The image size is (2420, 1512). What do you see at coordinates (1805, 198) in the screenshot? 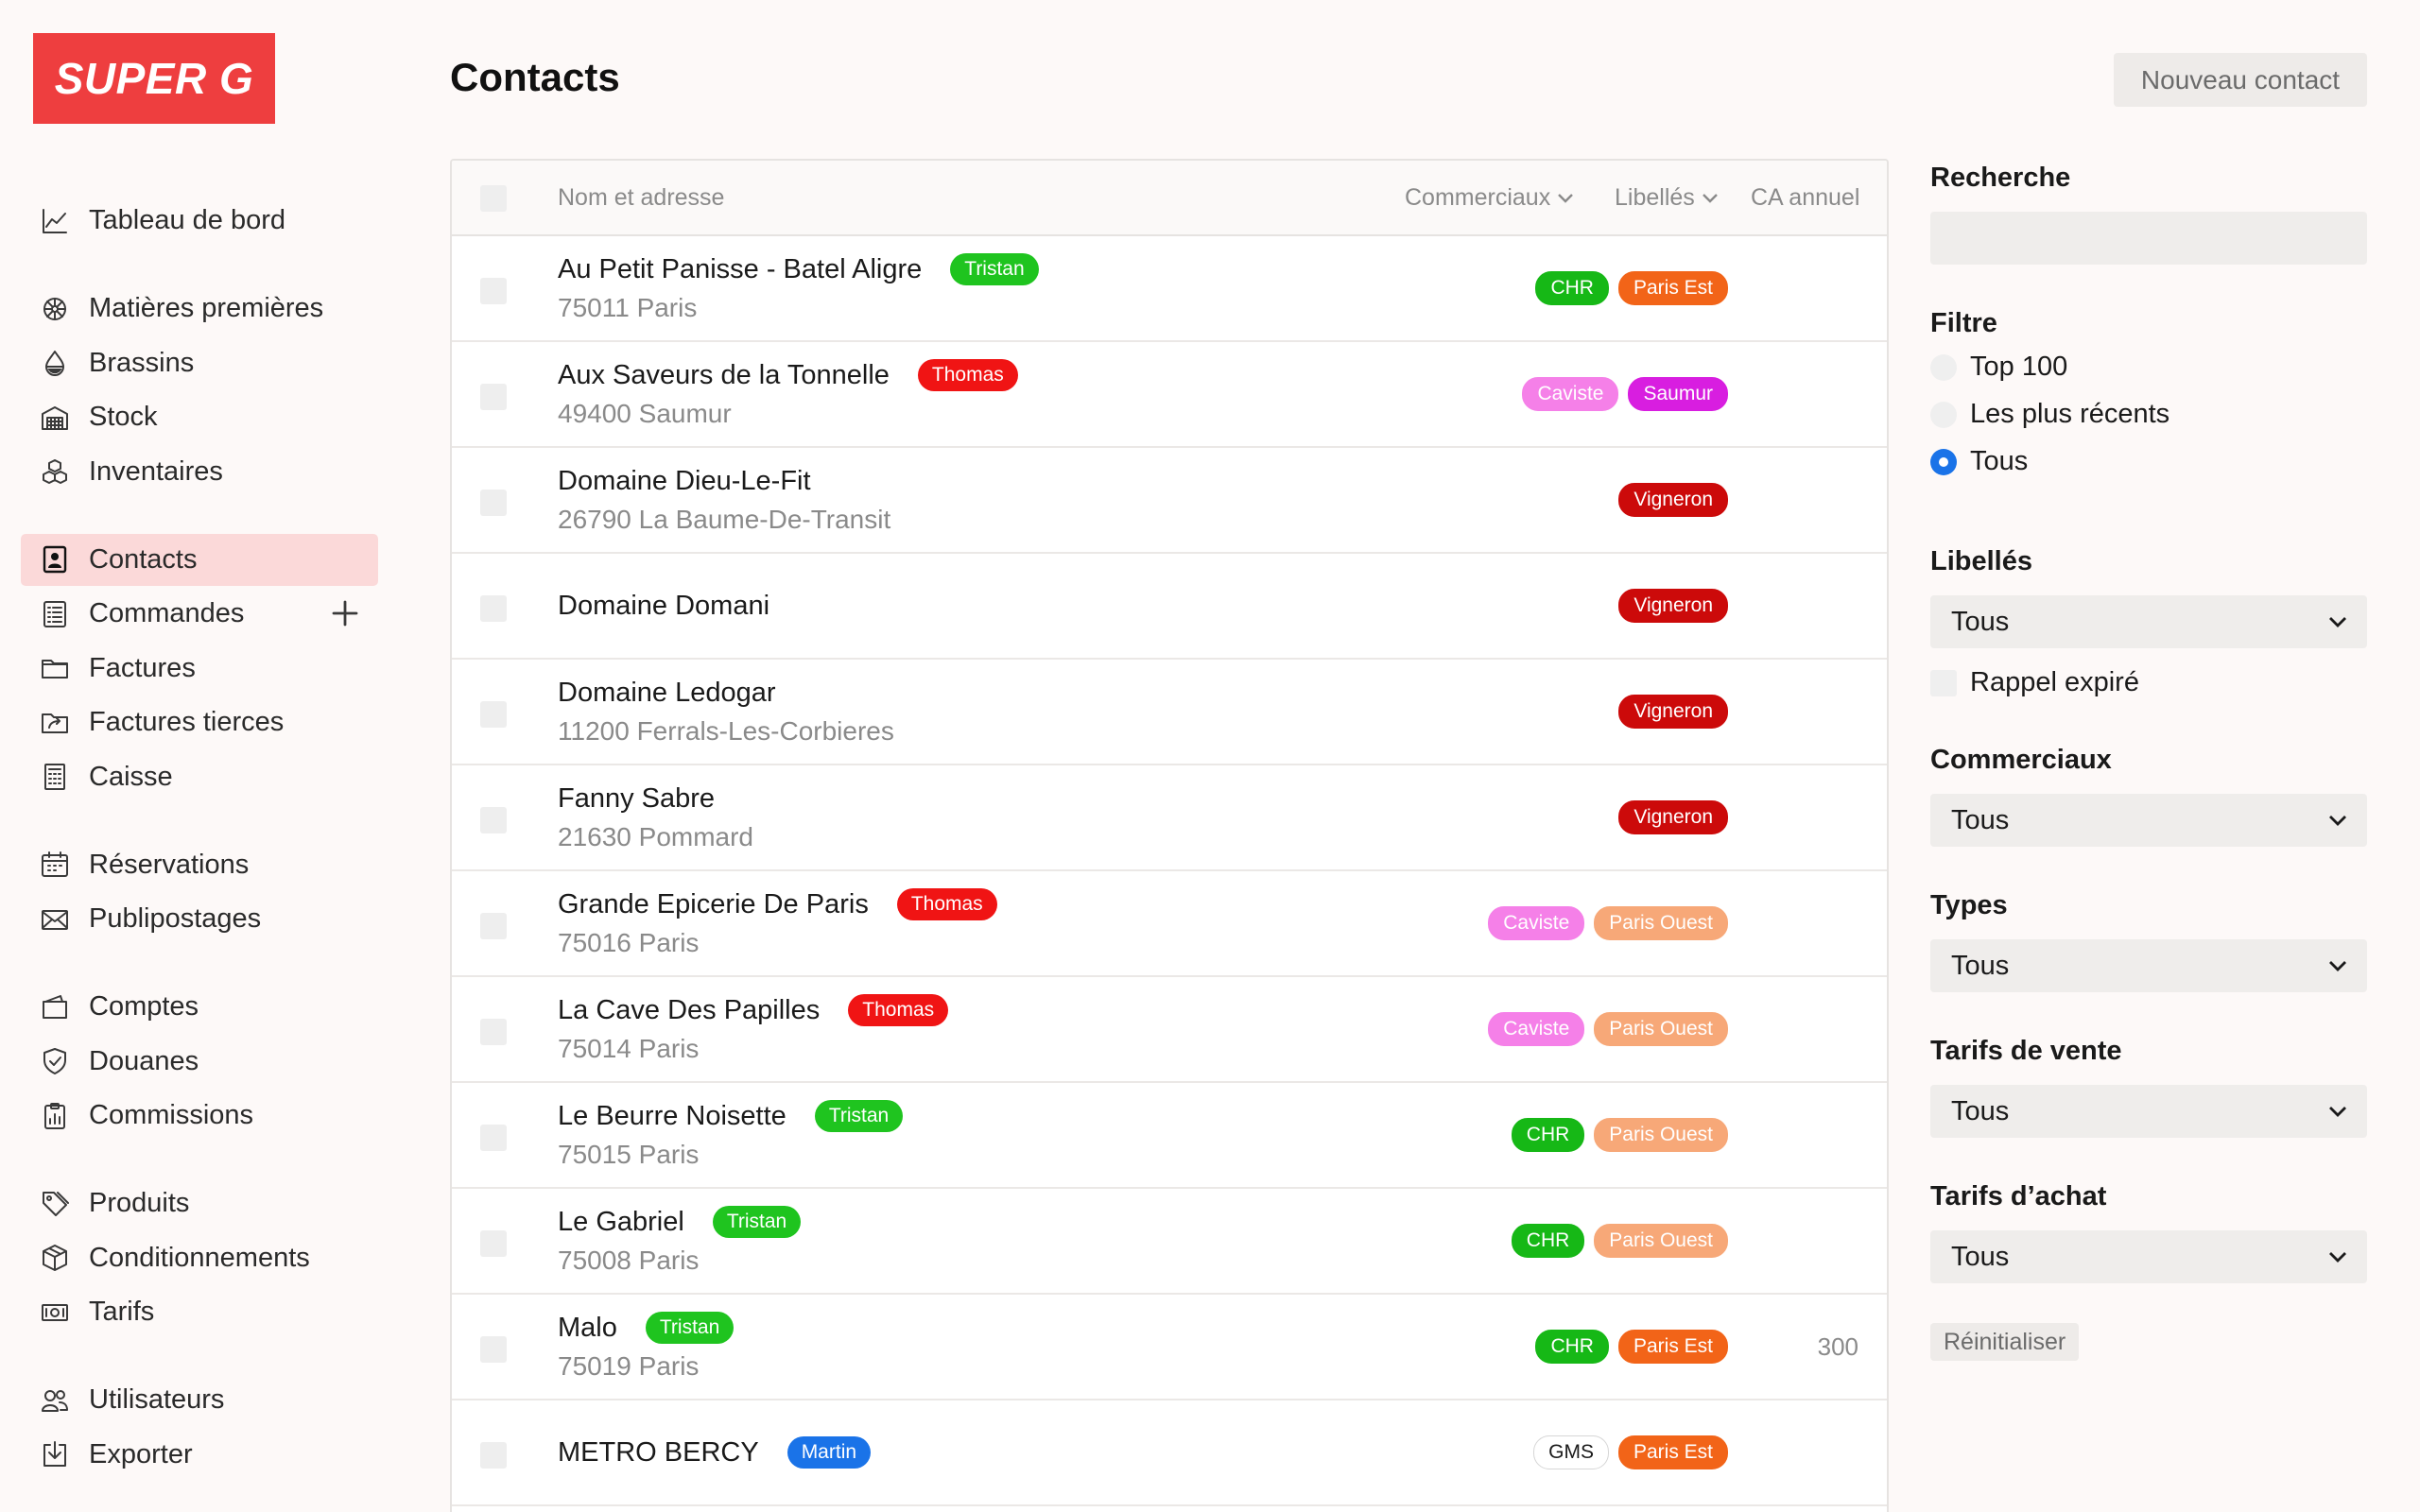
I see `column-header-ca: CA annuel` at bounding box center [1805, 198].